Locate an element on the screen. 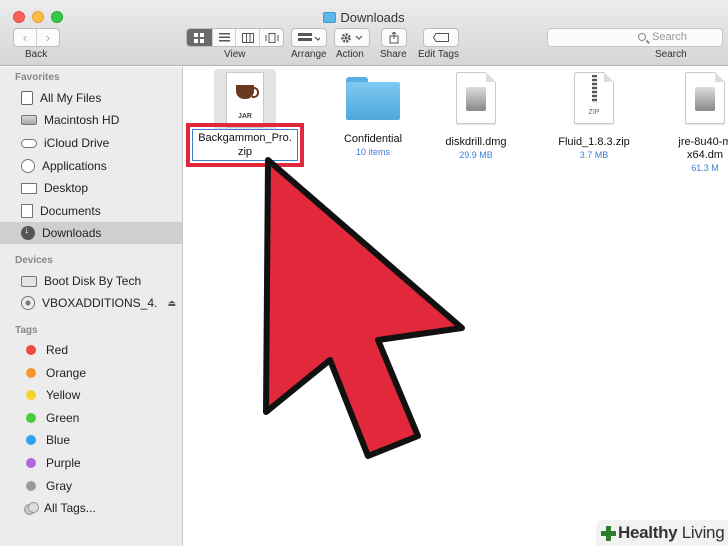 This screenshot has height=546, width=728. healthy-living-watermark: Healthy Living is located at coordinates (662, 533).